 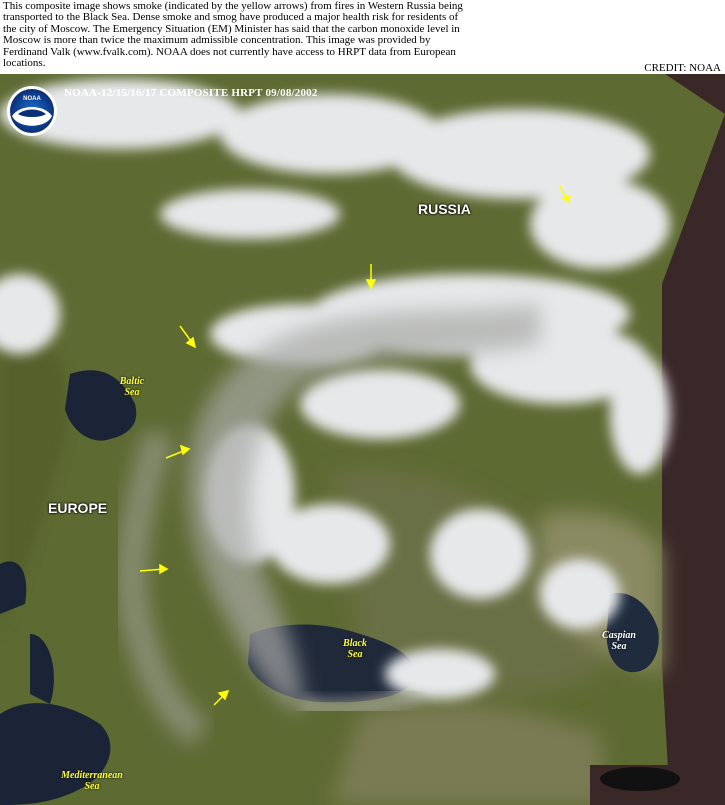 I want to click on label-baltic-line2: Sea, so click(x=132, y=392).